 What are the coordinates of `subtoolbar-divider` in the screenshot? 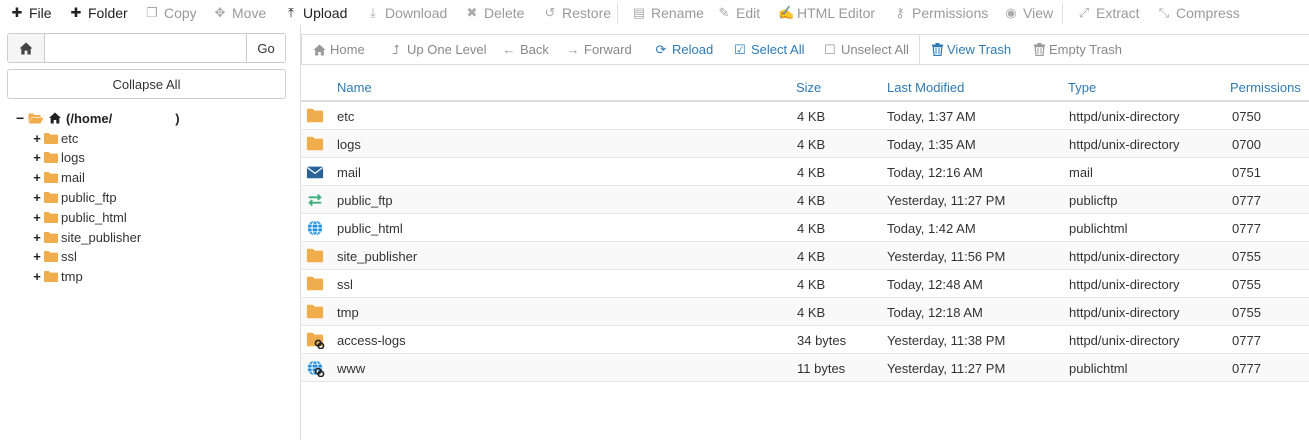 It's located at (919, 49).